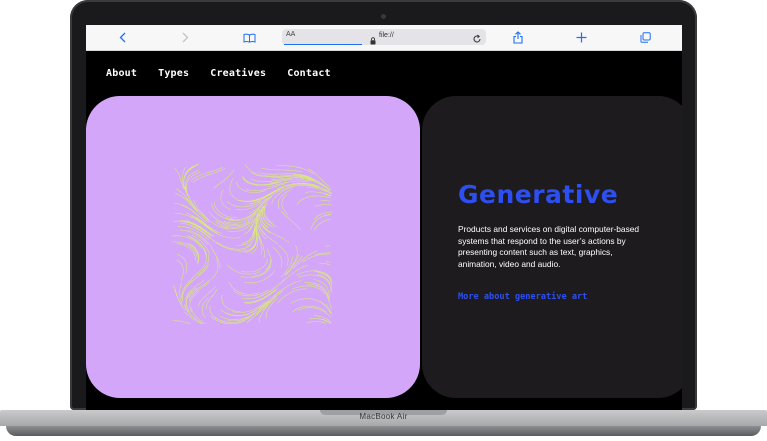  What do you see at coordinates (122, 37) in the screenshot?
I see `back-chevron-icon` at bounding box center [122, 37].